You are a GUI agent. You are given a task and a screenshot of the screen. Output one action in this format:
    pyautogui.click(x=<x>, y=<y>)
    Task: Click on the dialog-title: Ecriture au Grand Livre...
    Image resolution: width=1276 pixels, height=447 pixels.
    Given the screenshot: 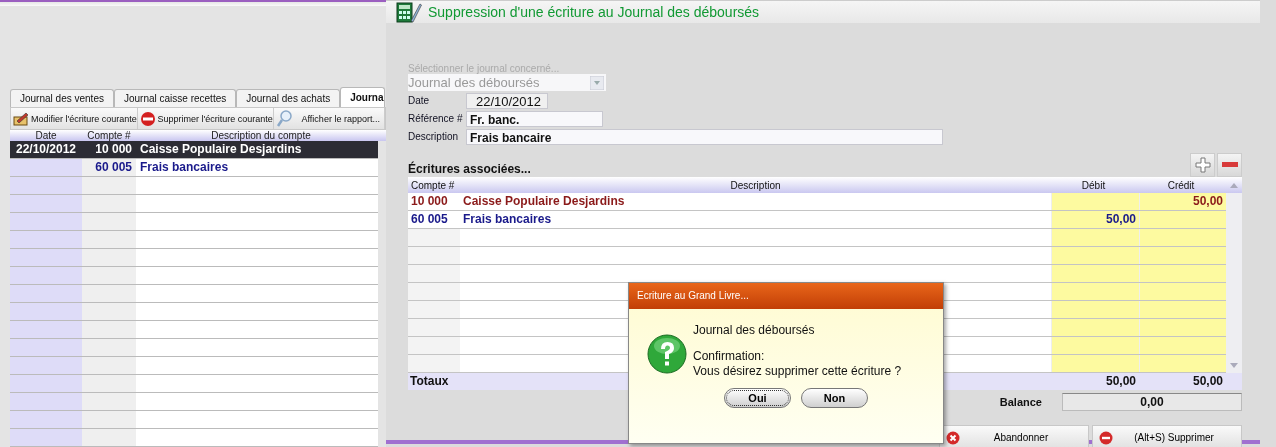 What is the action you would take?
    pyautogui.click(x=693, y=295)
    